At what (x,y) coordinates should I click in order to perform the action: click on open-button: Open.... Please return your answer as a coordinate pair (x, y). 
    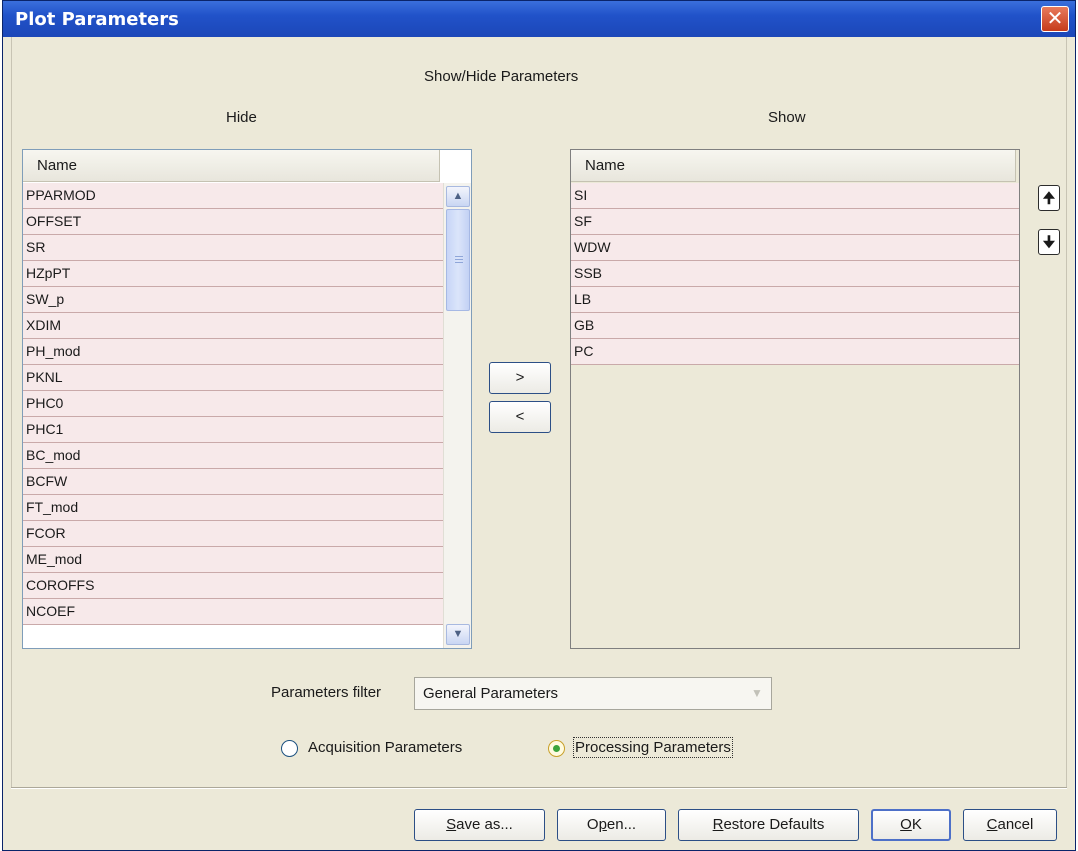
    Looking at the image, I should click on (611, 825).